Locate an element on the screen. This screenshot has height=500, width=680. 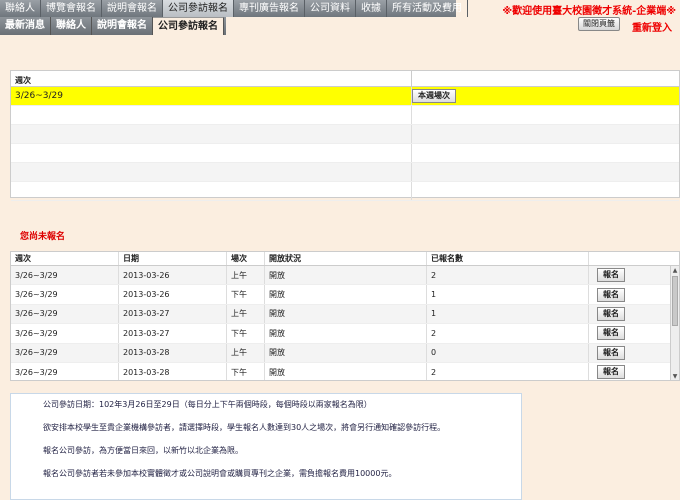
session-row: 3/26~3/29 2013-03-26 下午 開放 1 報名 is located at coordinates (345, 295).